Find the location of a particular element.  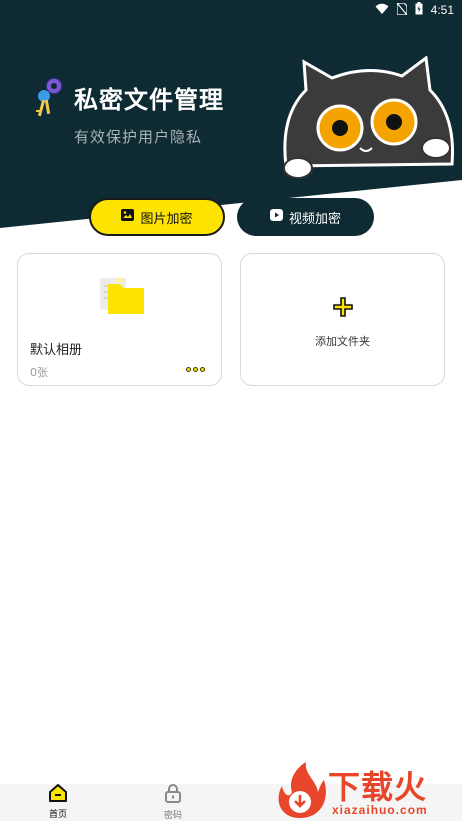

video-icon is located at coordinates (276, 217).